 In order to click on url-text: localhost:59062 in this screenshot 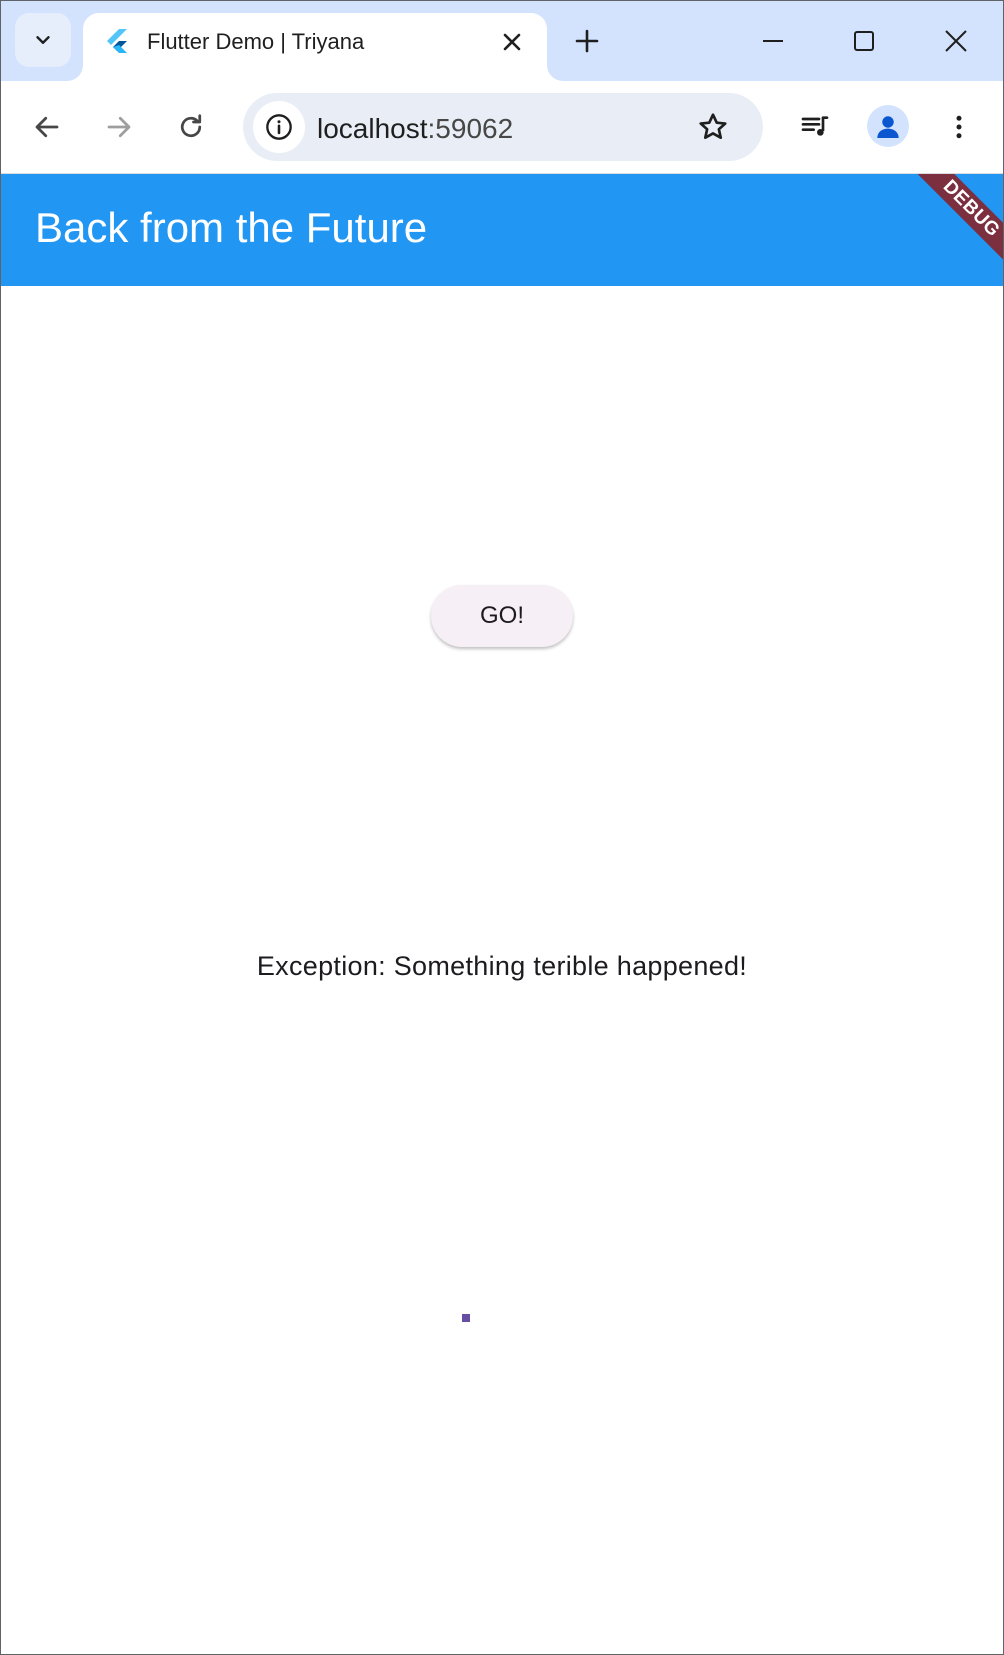, I will do `click(415, 129)`.